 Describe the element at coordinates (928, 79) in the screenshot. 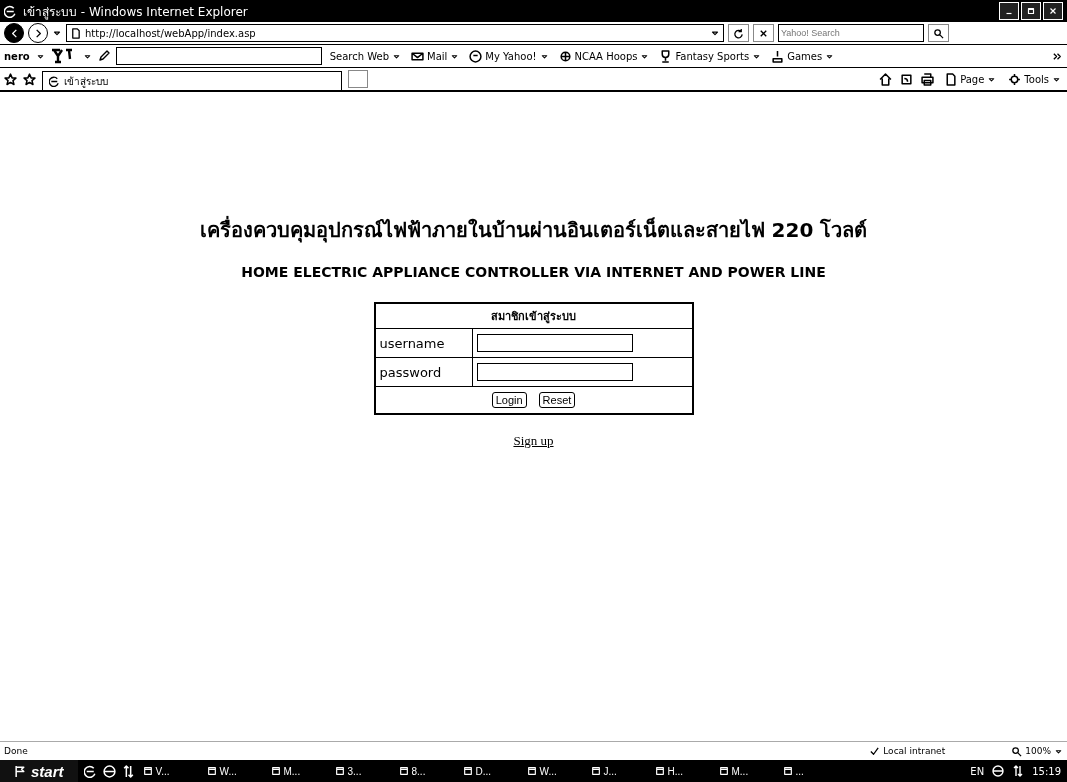

I see `print-icon` at that location.